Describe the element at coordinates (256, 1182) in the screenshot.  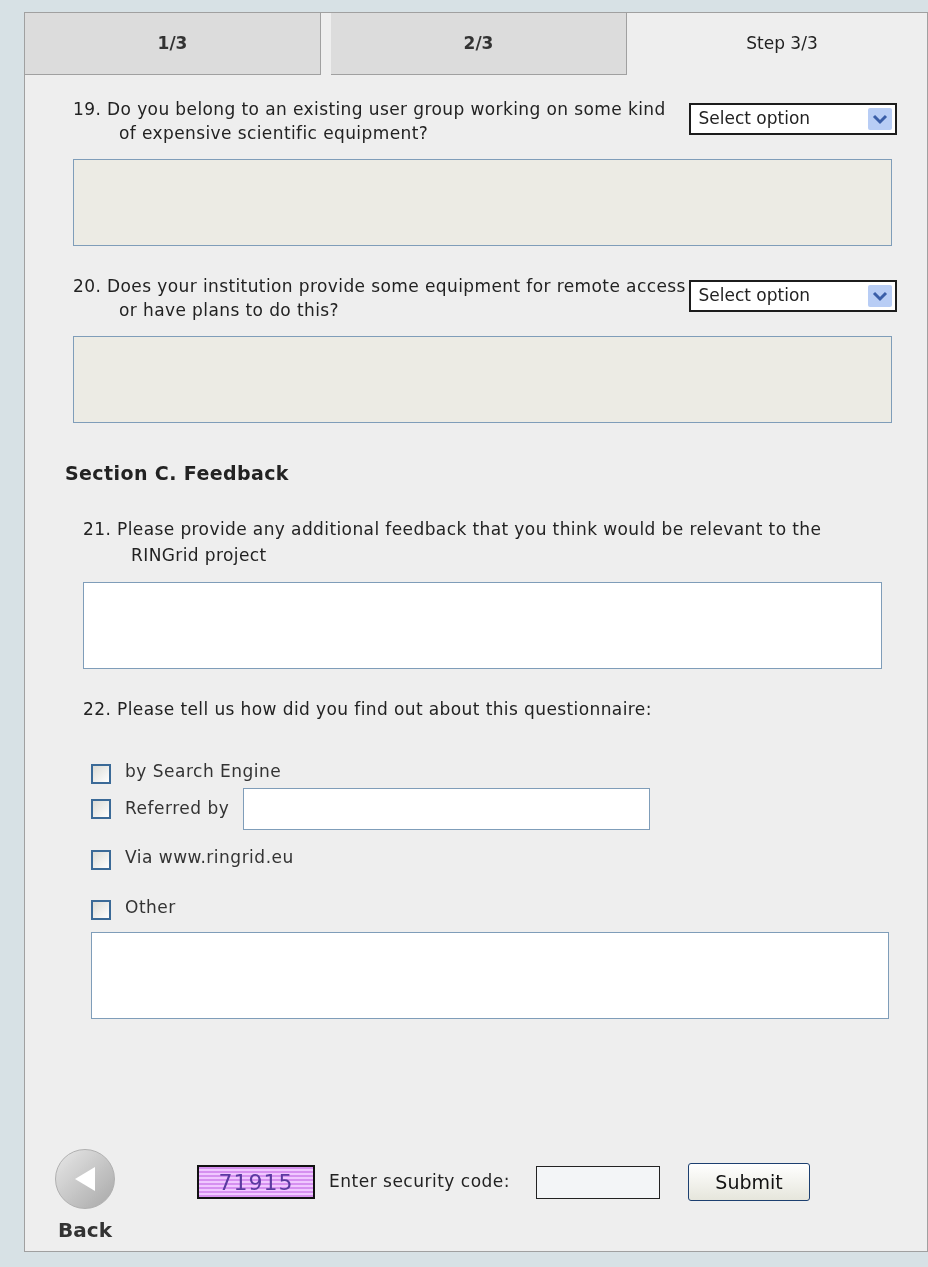
I see `captcha-image: 71915` at that location.